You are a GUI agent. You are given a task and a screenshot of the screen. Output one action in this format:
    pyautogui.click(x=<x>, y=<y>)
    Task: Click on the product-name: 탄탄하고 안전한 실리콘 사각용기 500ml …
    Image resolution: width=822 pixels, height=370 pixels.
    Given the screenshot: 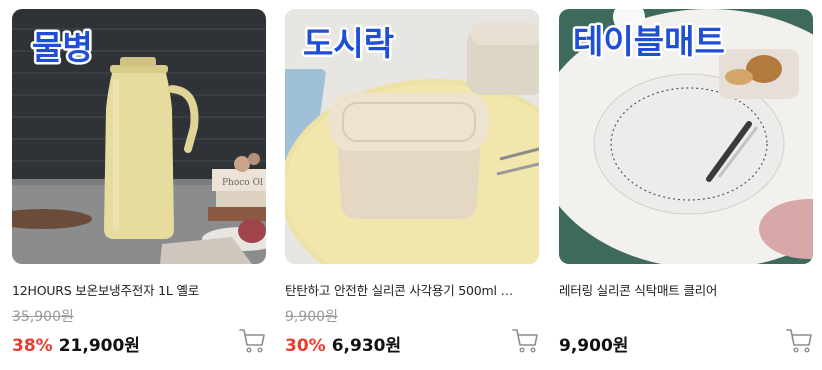 What is the action you would take?
    pyautogui.click(x=412, y=289)
    